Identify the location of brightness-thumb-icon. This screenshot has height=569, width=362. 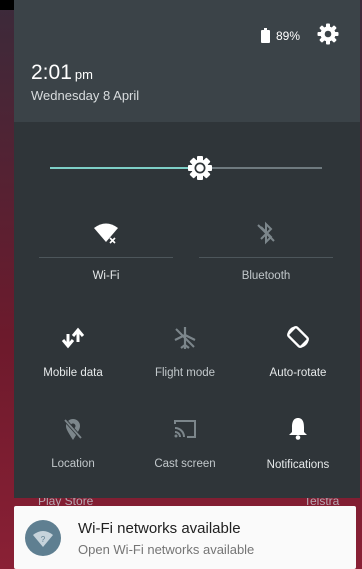
(200, 168).